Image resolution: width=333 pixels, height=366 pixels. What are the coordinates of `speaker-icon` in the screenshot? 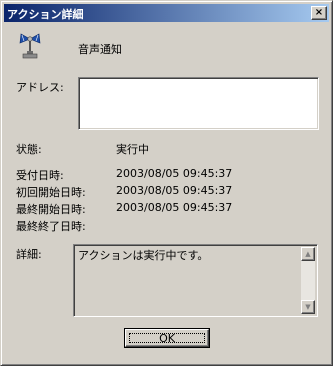 It's located at (30, 46).